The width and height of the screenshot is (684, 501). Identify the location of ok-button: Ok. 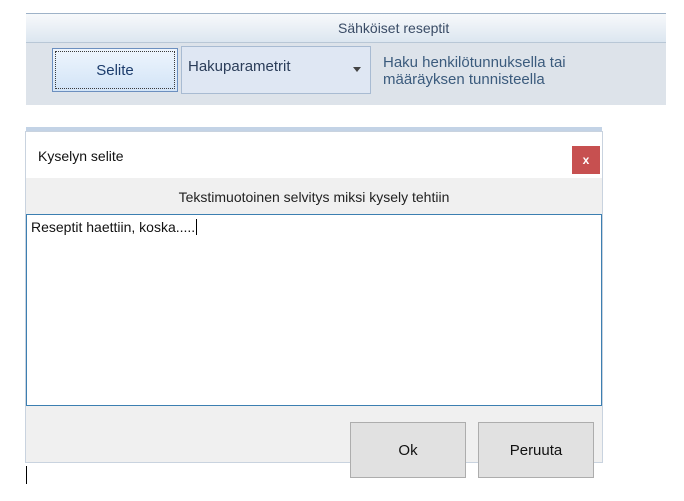
(408, 450).